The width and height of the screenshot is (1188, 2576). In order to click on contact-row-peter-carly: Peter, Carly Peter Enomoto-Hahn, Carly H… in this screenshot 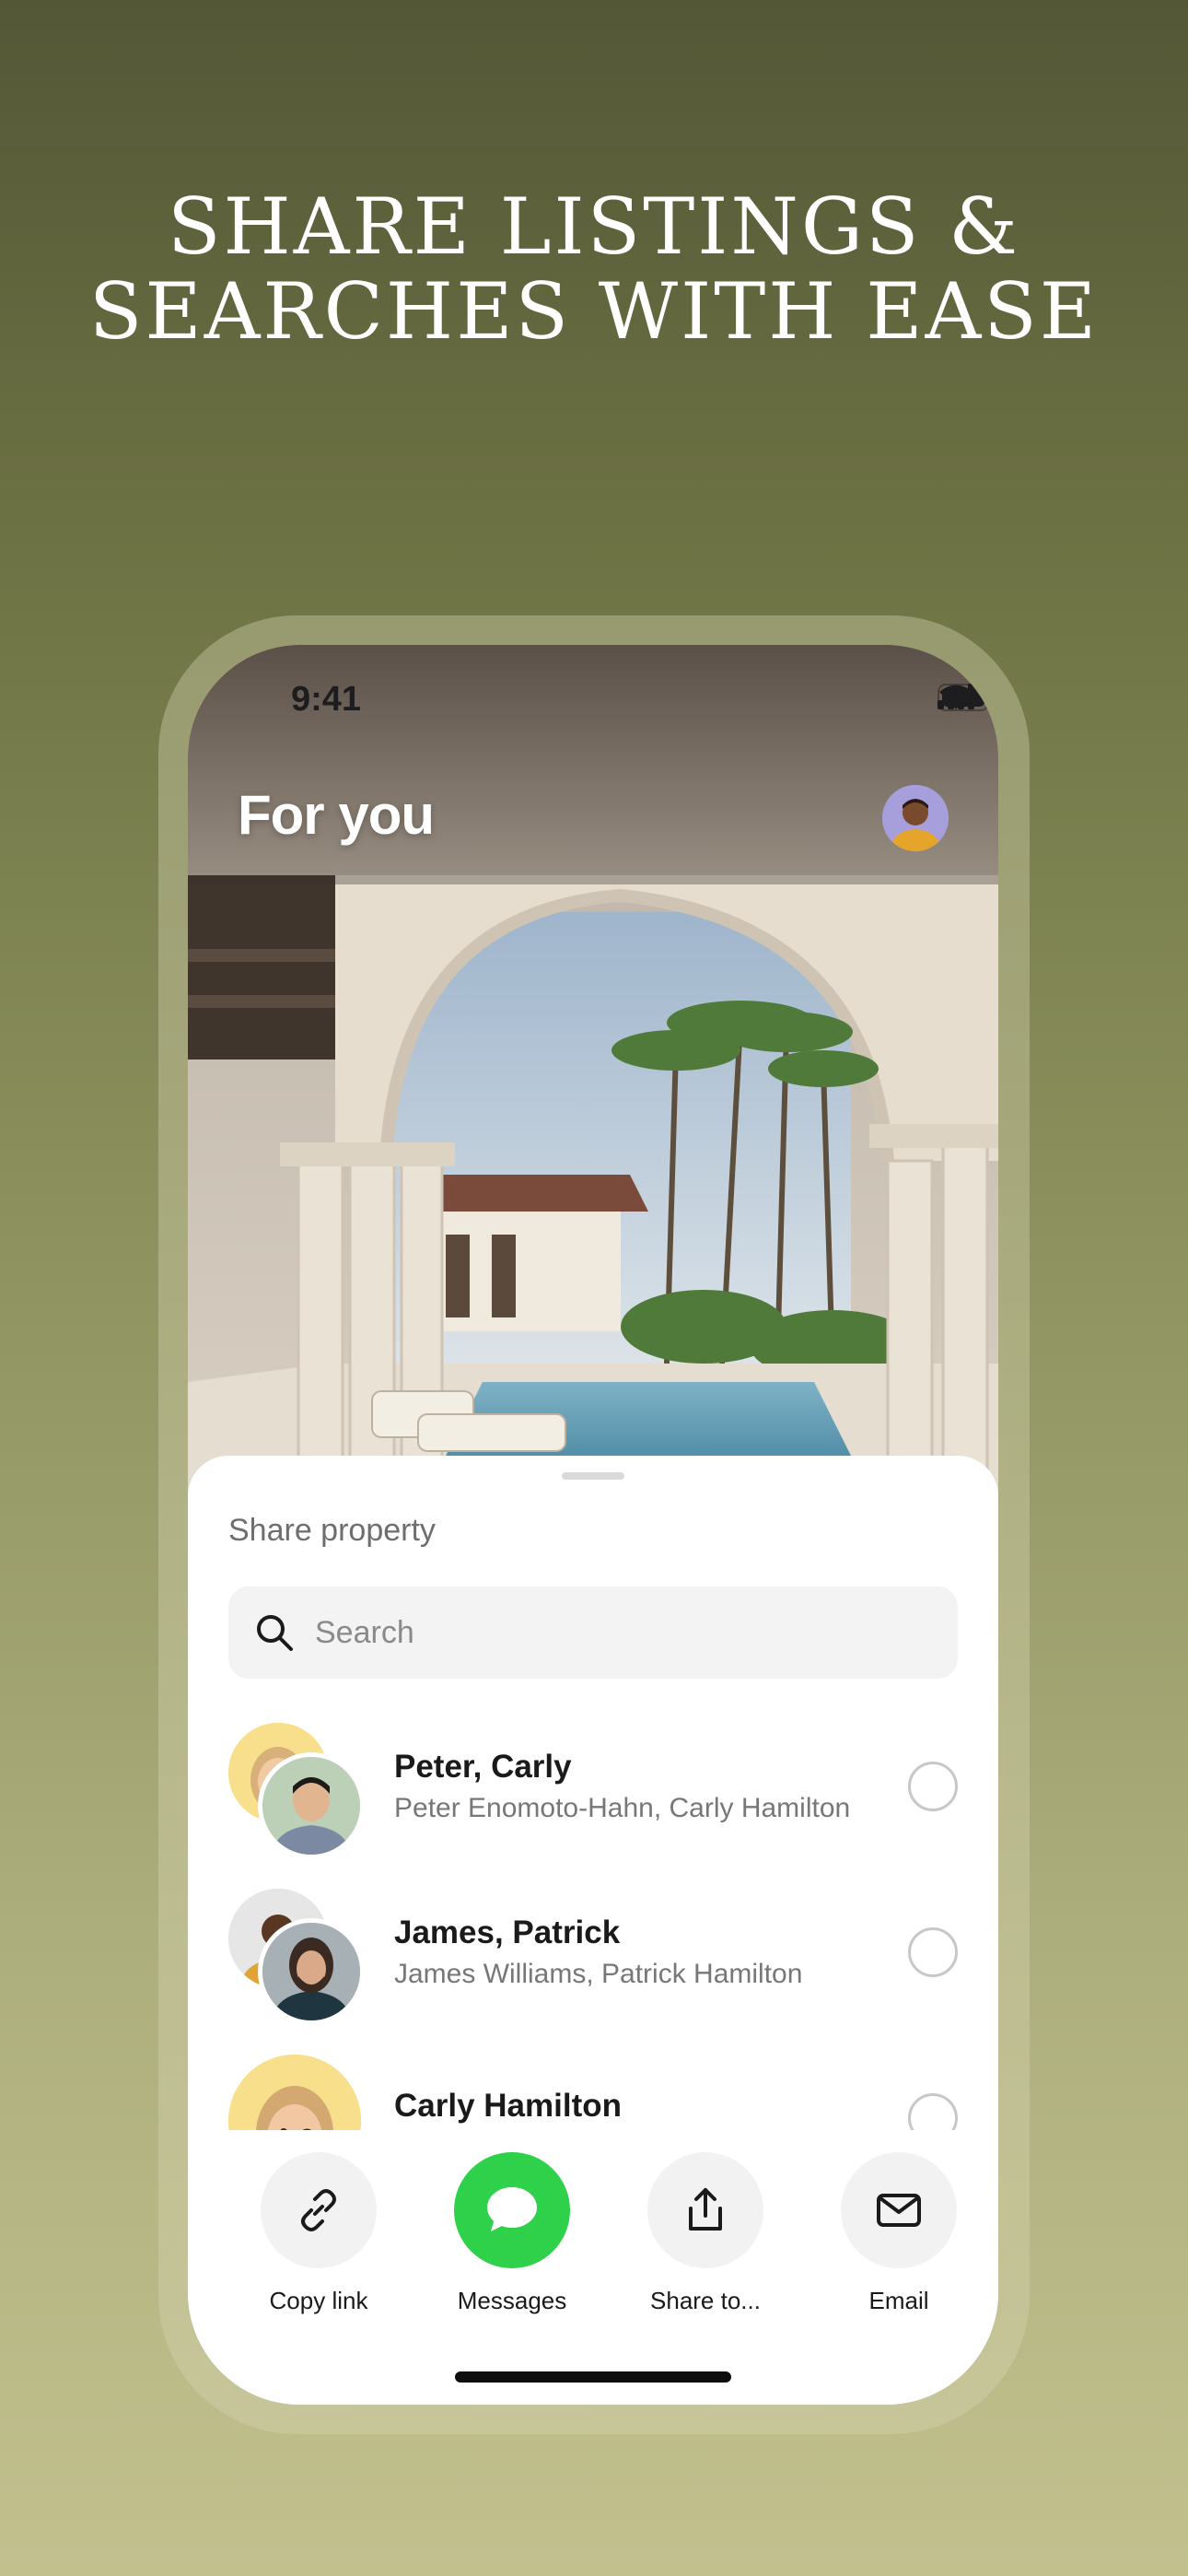, I will do `click(593, 1793)`.